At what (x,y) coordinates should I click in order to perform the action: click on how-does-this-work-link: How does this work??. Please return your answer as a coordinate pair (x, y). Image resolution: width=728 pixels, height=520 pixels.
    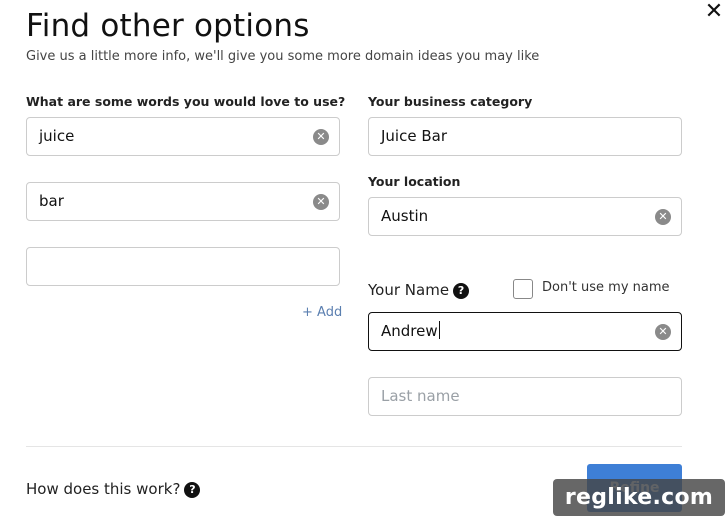
    Looking at the image, I should click on (113, 489).